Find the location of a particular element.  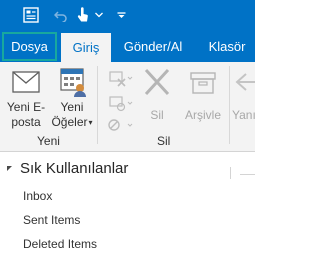

new-email-button: Yeni E- posta is located at coordinates (26, 98).